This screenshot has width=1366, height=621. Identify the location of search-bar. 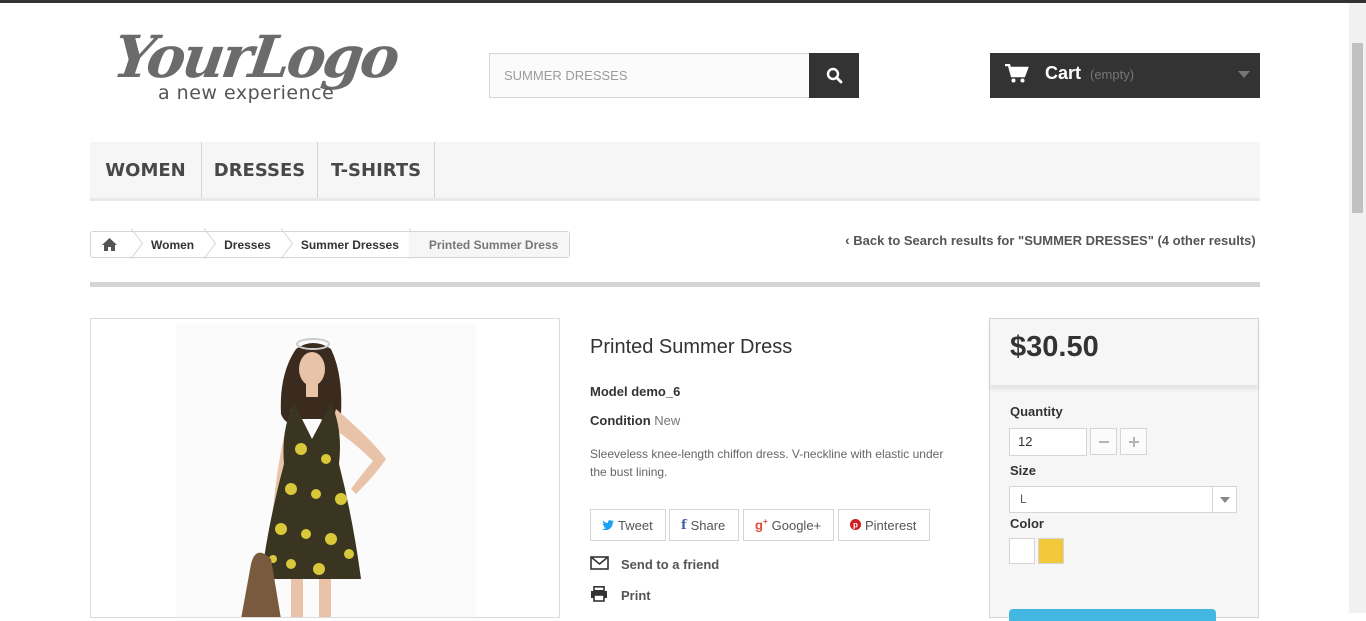
(674, 75).